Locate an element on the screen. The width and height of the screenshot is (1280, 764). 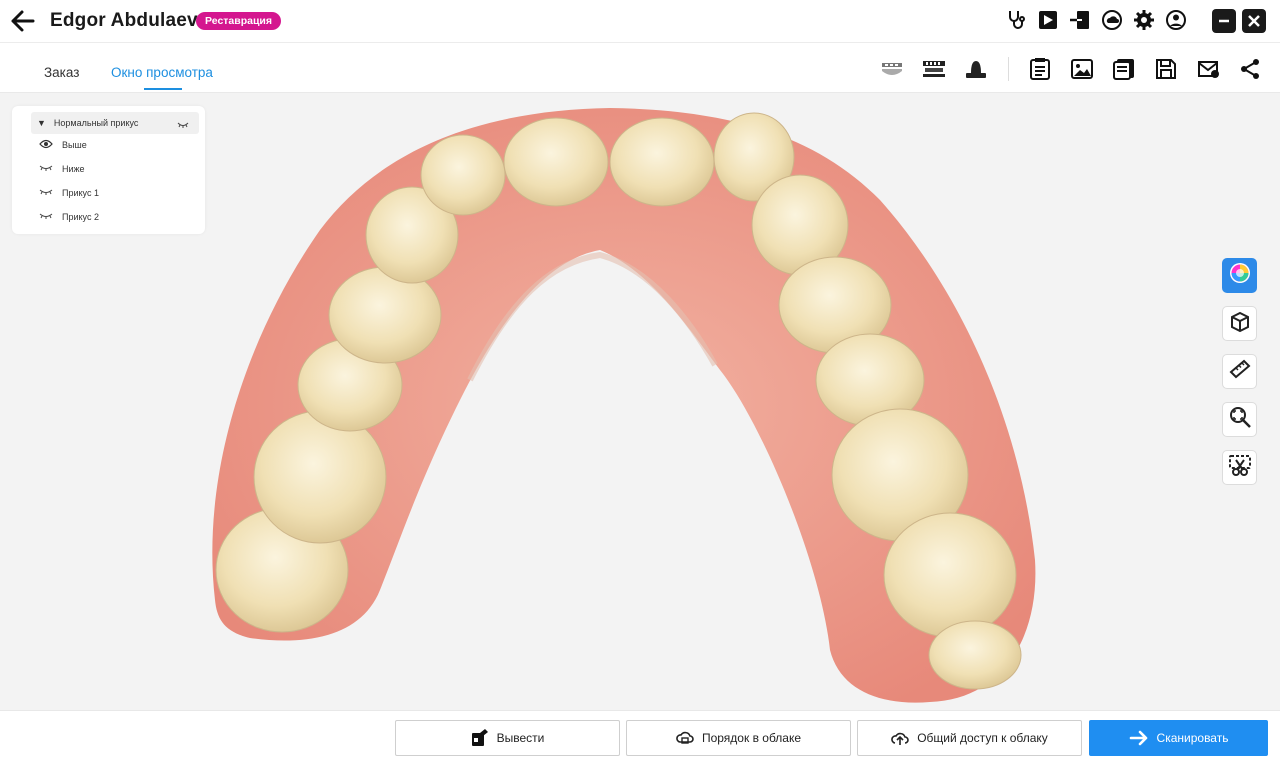
active-tab-indicator is located at coordinates (163, 89).